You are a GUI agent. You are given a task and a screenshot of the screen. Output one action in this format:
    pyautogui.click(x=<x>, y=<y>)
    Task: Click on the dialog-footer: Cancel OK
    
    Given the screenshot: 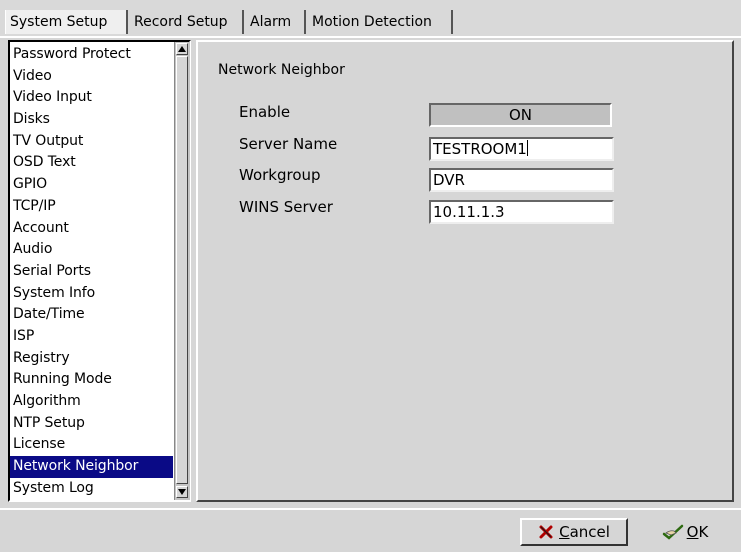 What is the action you would take?
    pyautogui.click(x=370, y=530)
    